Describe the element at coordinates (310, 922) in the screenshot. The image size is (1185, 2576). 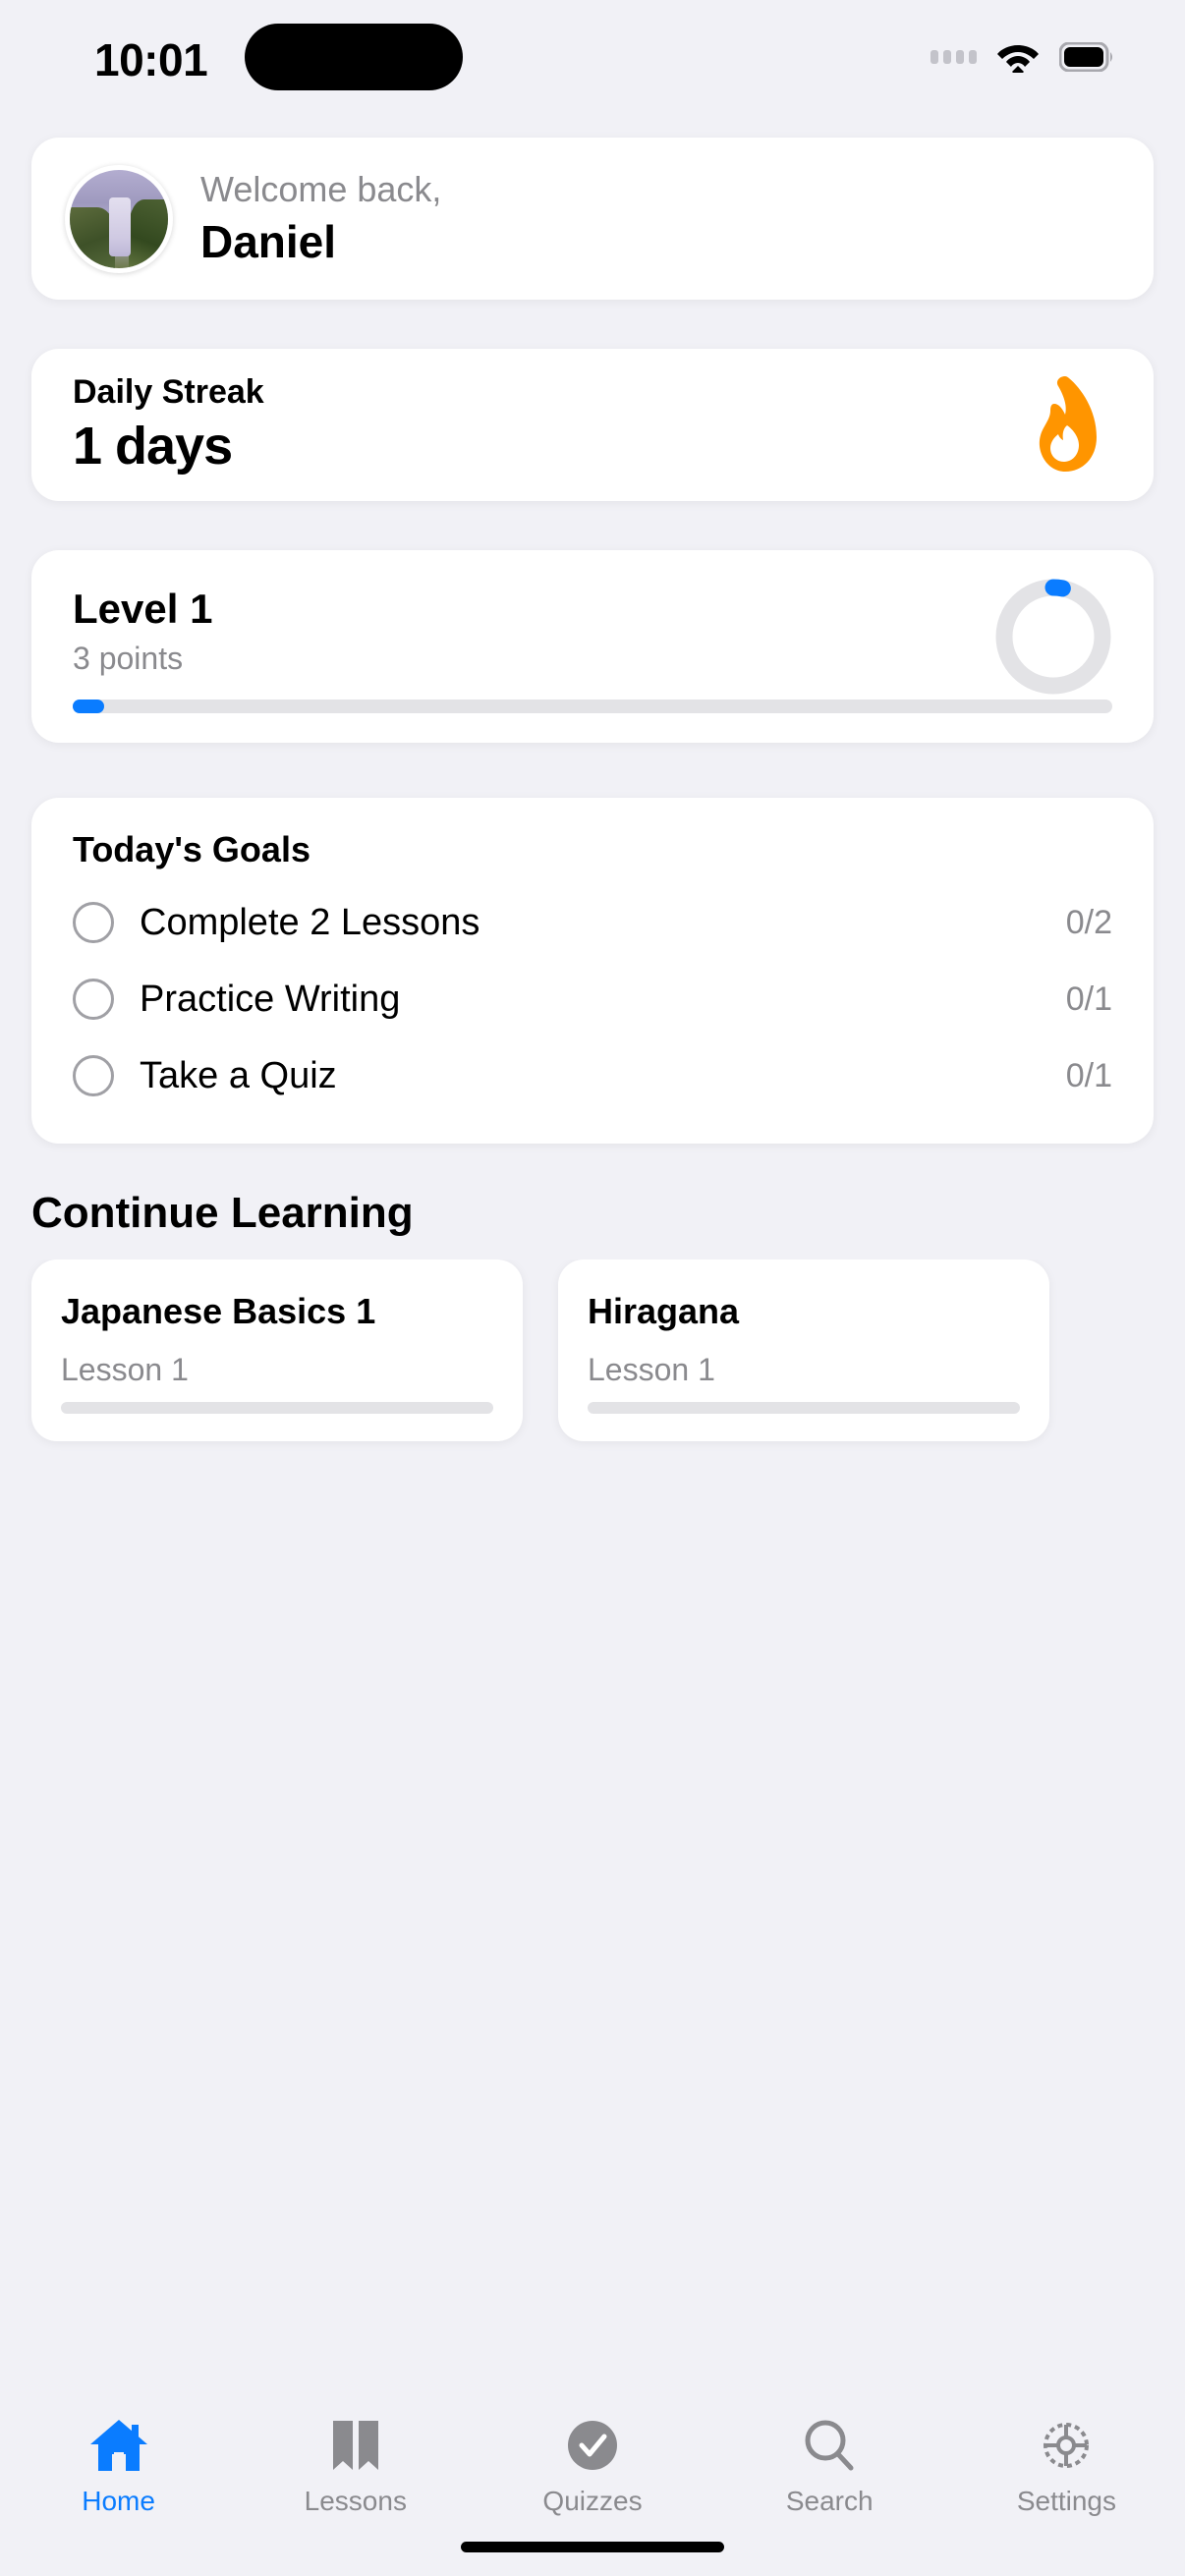
I see `goal-label: Complete 2 Lessons` at that location.